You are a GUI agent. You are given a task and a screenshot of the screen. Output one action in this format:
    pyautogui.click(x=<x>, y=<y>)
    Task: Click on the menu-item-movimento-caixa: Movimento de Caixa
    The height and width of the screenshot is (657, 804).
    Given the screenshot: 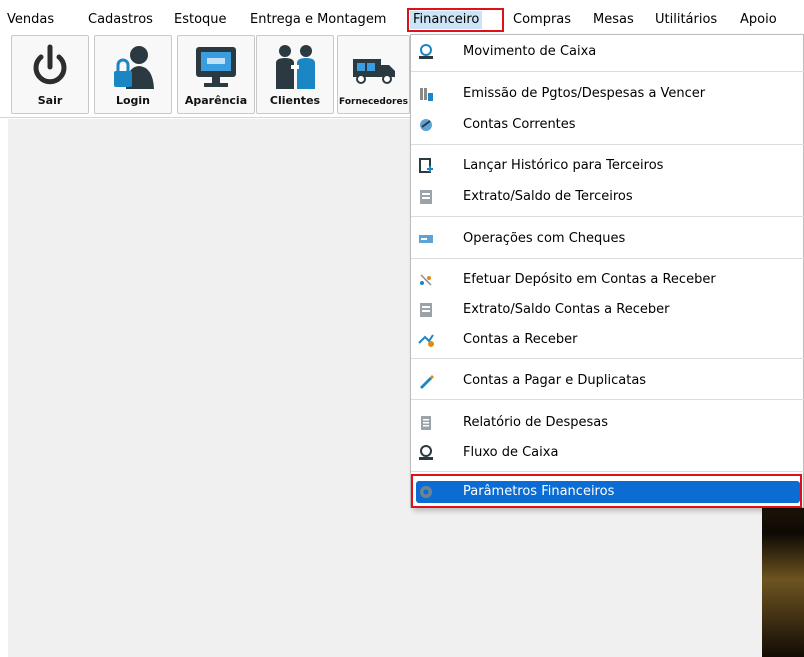 What is the action you would take?
    pyautogui.click(x=607, y=52)
    